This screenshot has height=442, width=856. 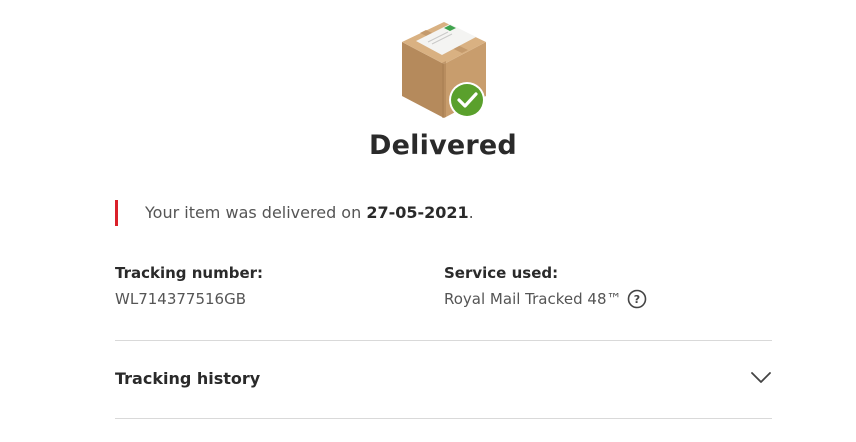 What do you see at coordinates (471, 212) in the screenshot?
I see `delivery-notice-suffix: .` at bounding box center [471, 212].